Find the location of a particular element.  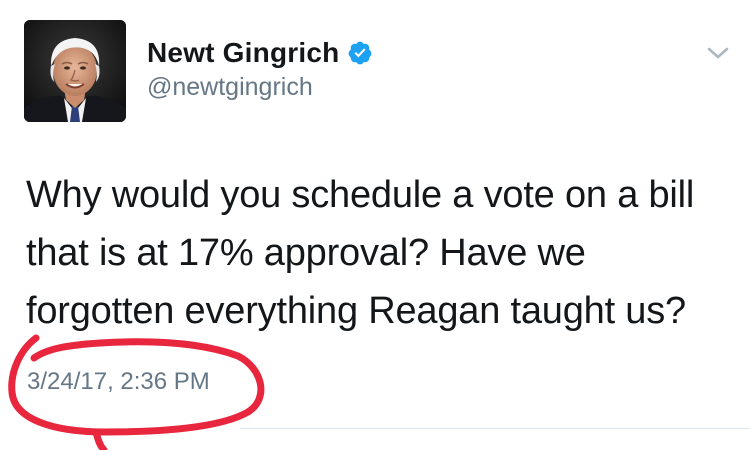

tweet-timestamp: 3/24/17, 2:36 PM is located at coordinates (118, 382).